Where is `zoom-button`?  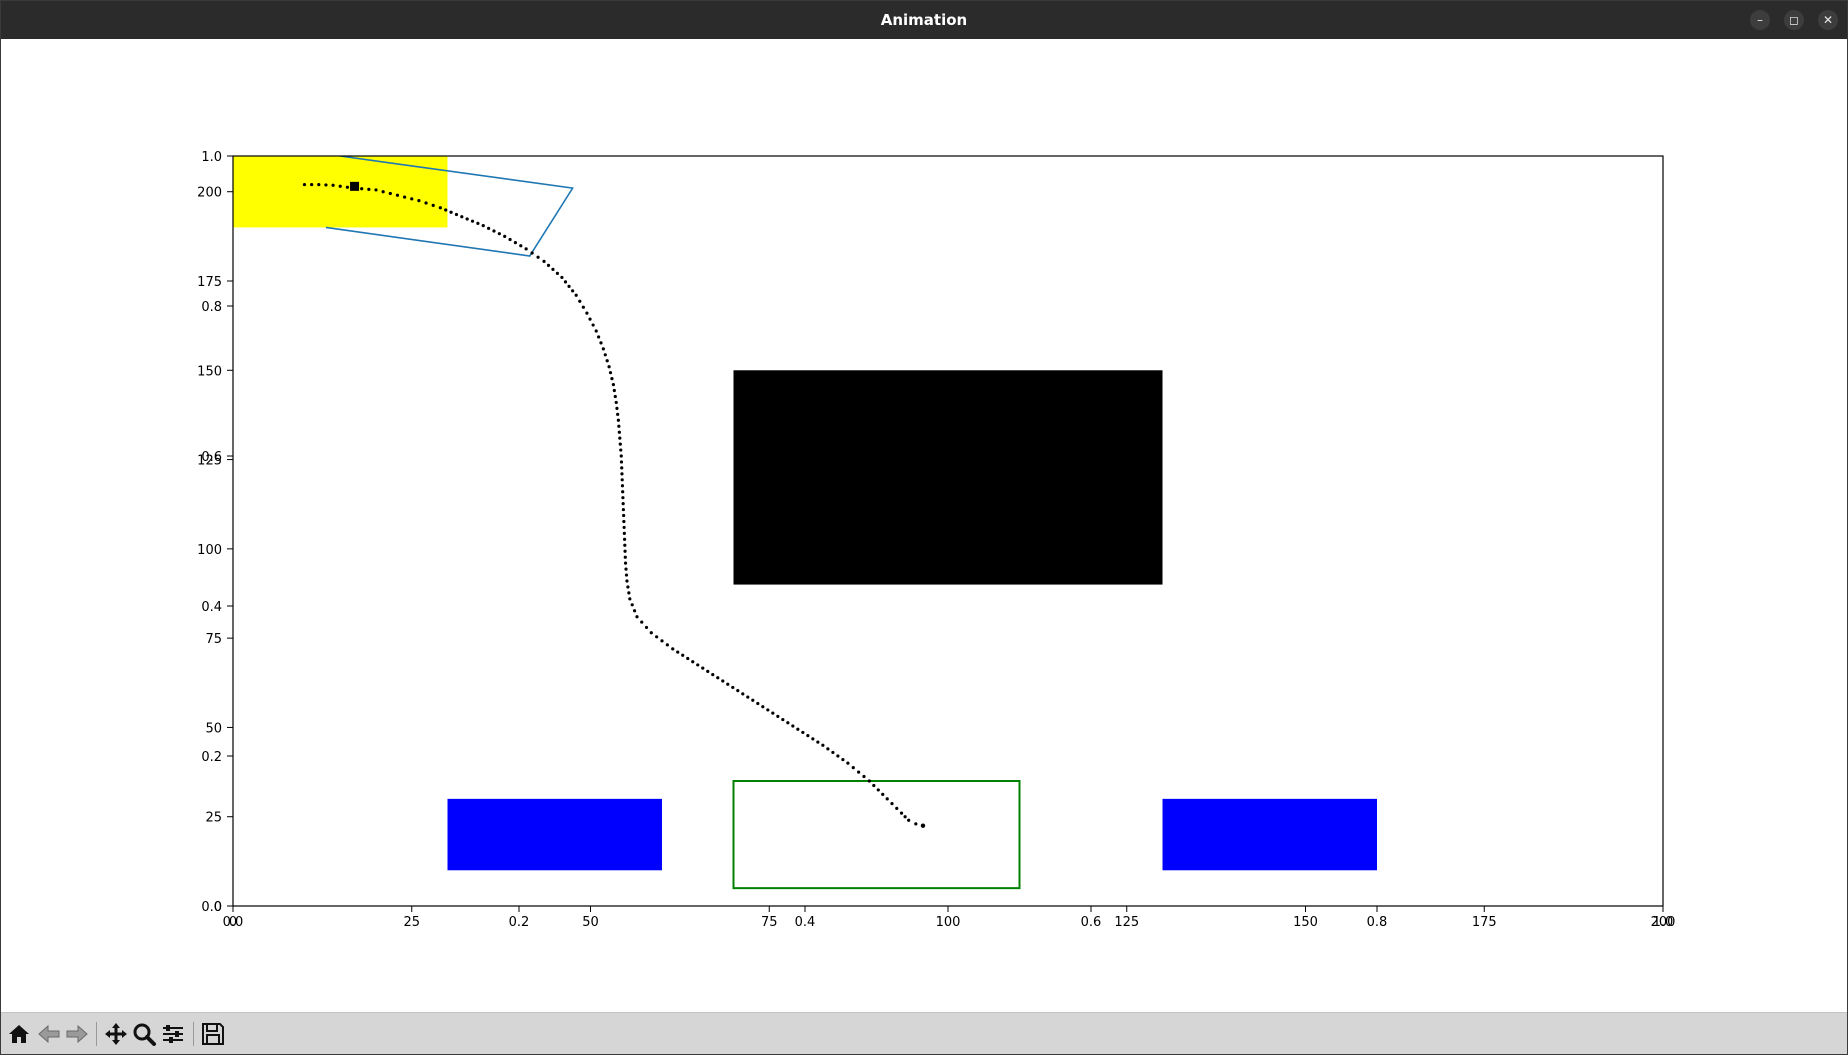 zoom-button is located at coordinates (144, 1034).